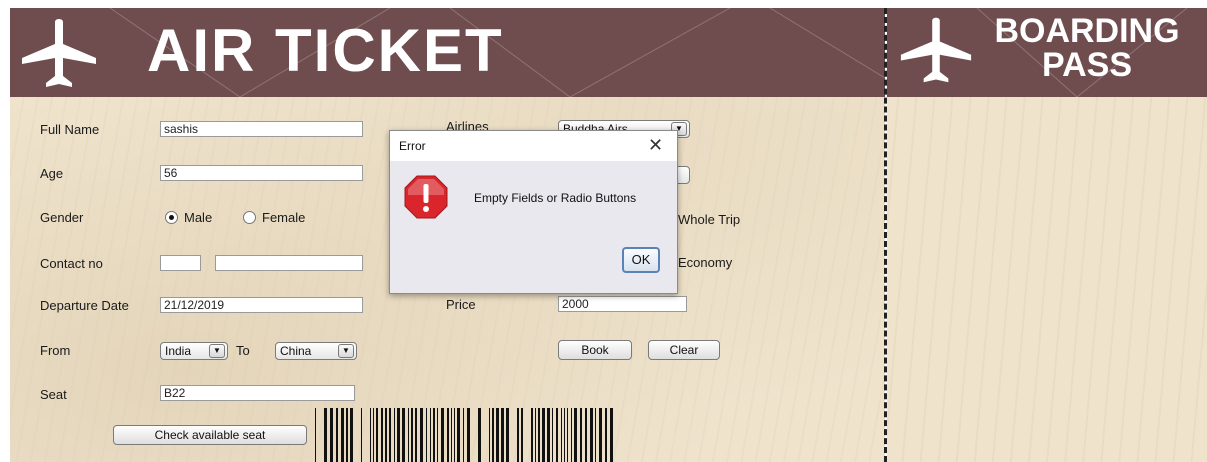 This screenshot has width=1207, height=462. I want to click on ticket-header: AIR TICKET, so click(447, 52).